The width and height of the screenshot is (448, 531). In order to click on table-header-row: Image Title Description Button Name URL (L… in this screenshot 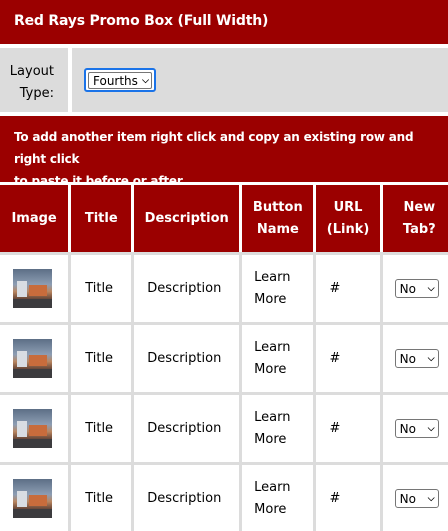, I will do `click(224, 217)`.